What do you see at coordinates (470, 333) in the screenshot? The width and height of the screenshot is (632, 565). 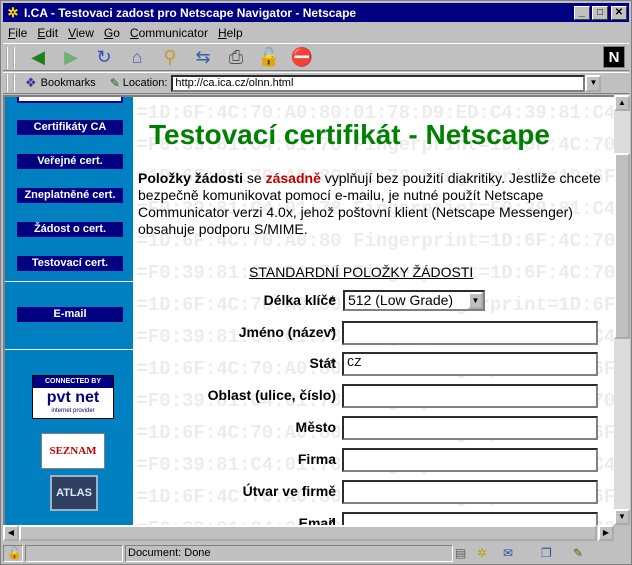 I see `name-input` at bounding box center [470, 333].